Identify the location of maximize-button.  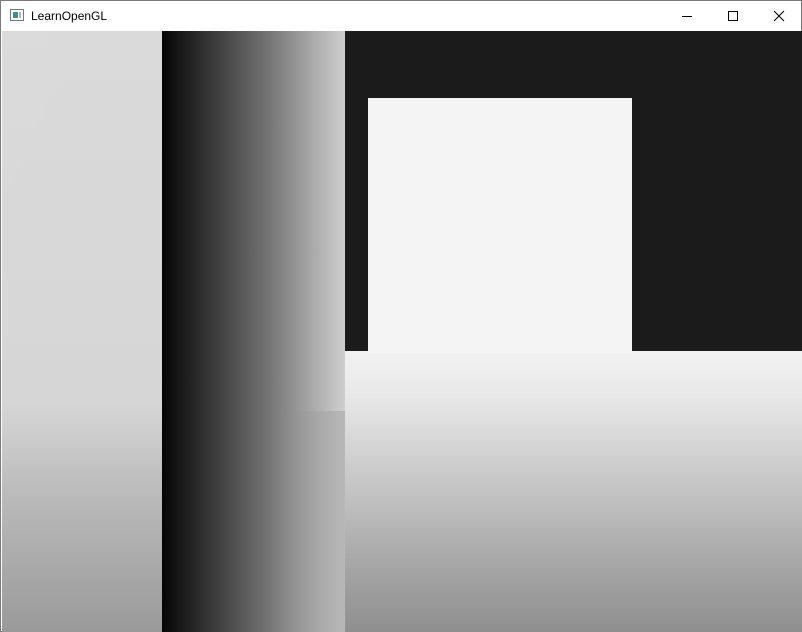
(733, 16).